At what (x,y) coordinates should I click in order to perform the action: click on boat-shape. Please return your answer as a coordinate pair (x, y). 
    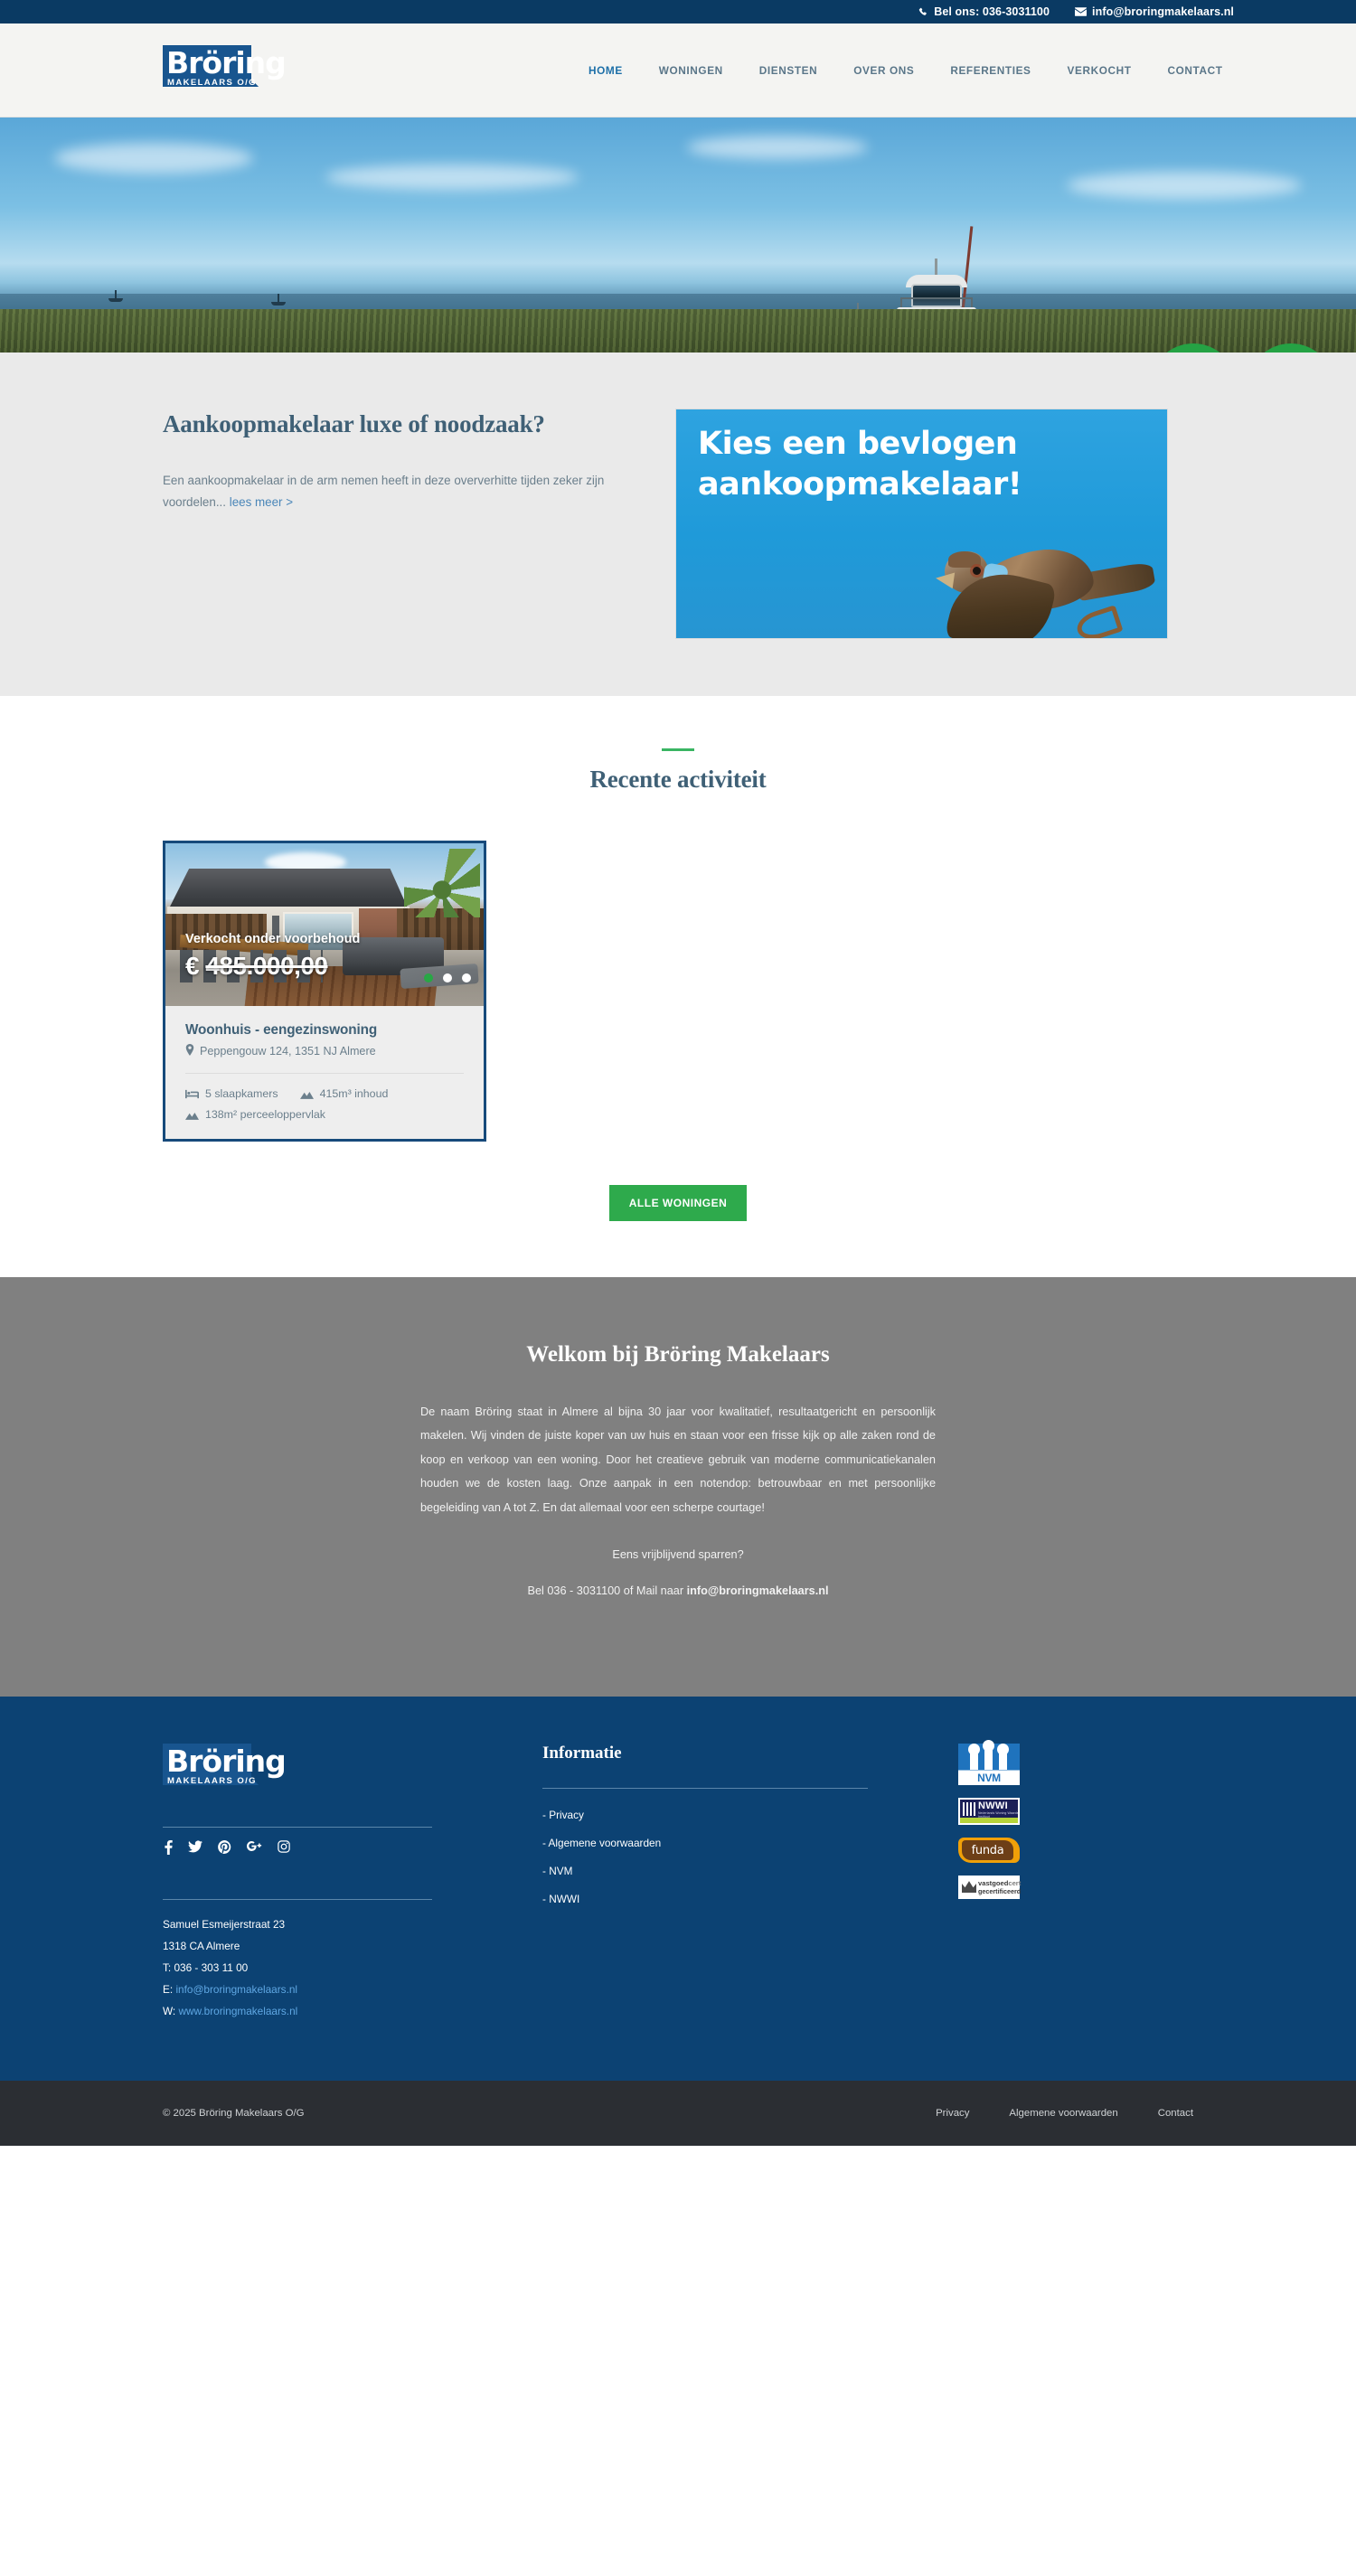
    Looking at the image, I should click on (115, 296).